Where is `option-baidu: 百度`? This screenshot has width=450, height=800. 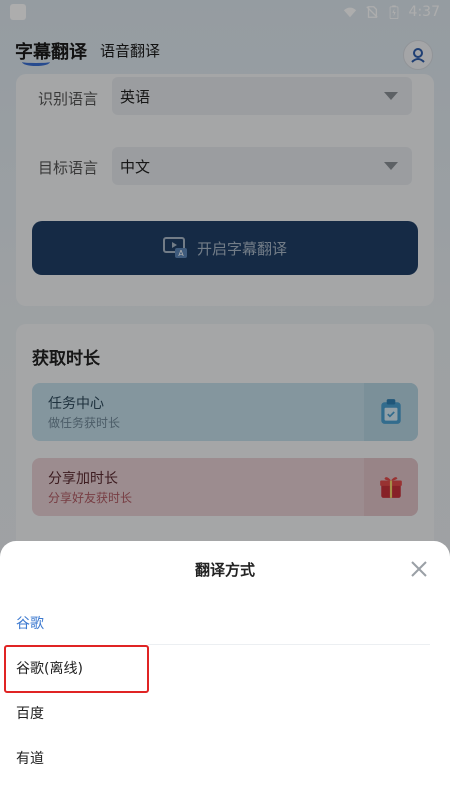 option-baidu: 百度 is located at coordinates (30, 713).